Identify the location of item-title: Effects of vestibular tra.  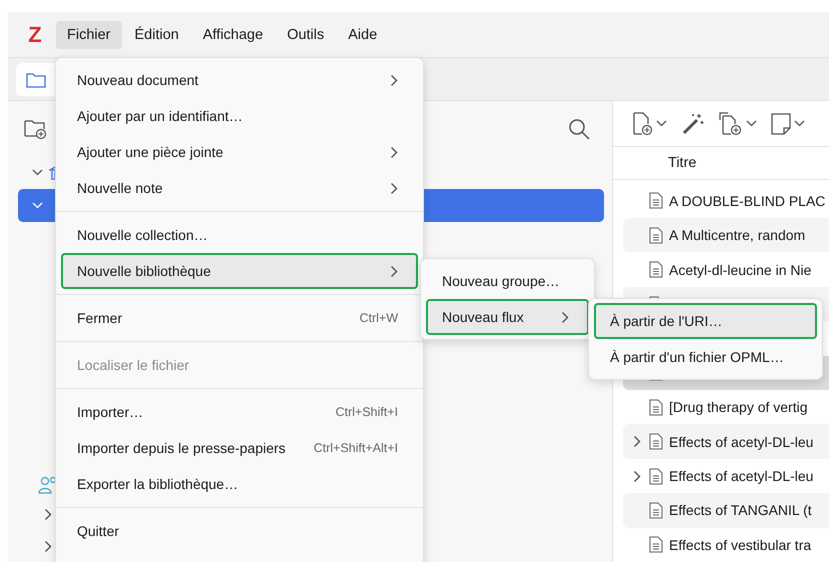
(740, 544).